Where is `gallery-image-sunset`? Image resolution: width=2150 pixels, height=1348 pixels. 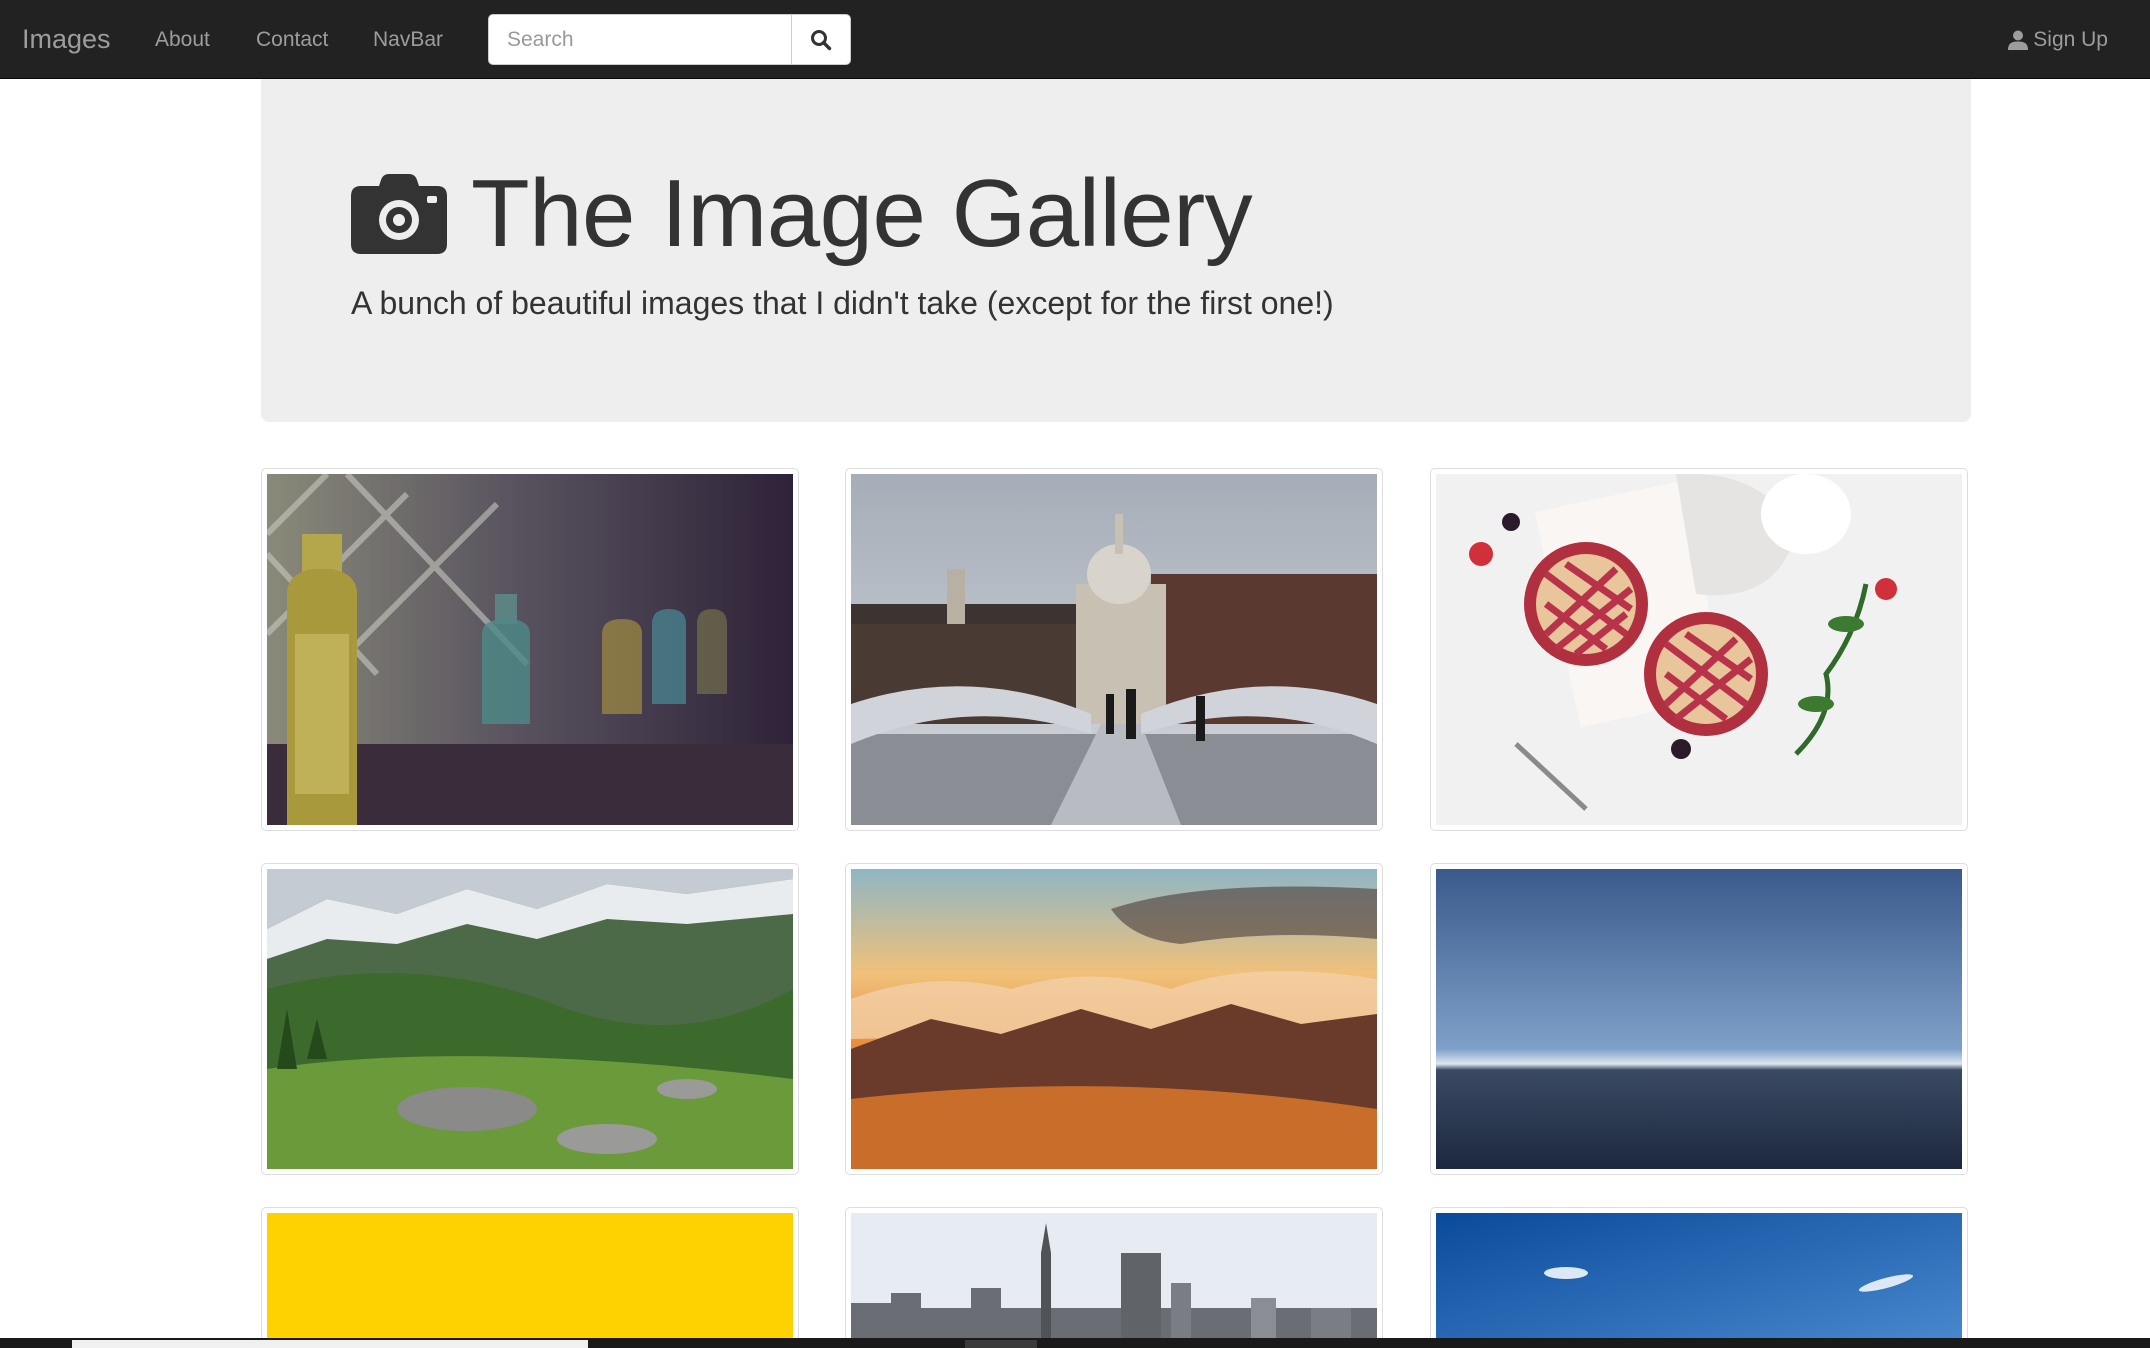 gallery-image-sunset is located at coordinates (1114, 1019).